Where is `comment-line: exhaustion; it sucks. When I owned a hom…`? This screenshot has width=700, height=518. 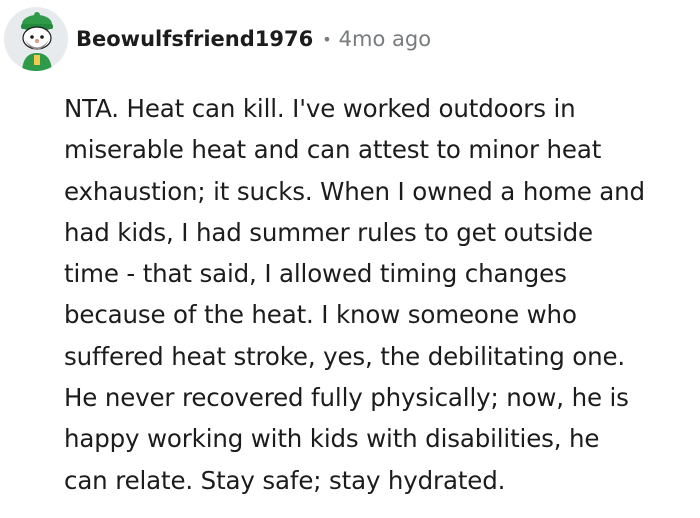
comment-line: exhaustion; it sucks. When I owned a hom… is located at coordinates (354, 191).